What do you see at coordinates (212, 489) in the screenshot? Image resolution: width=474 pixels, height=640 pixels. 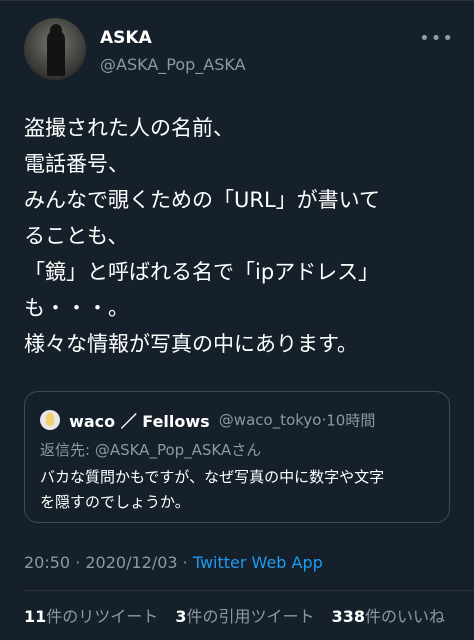 I see `quoted-tweet-text: バカな質問かもですが、なぜ写真の中に数字や文字 を隠すのでしょうか。` at bounding box center [212, 489].